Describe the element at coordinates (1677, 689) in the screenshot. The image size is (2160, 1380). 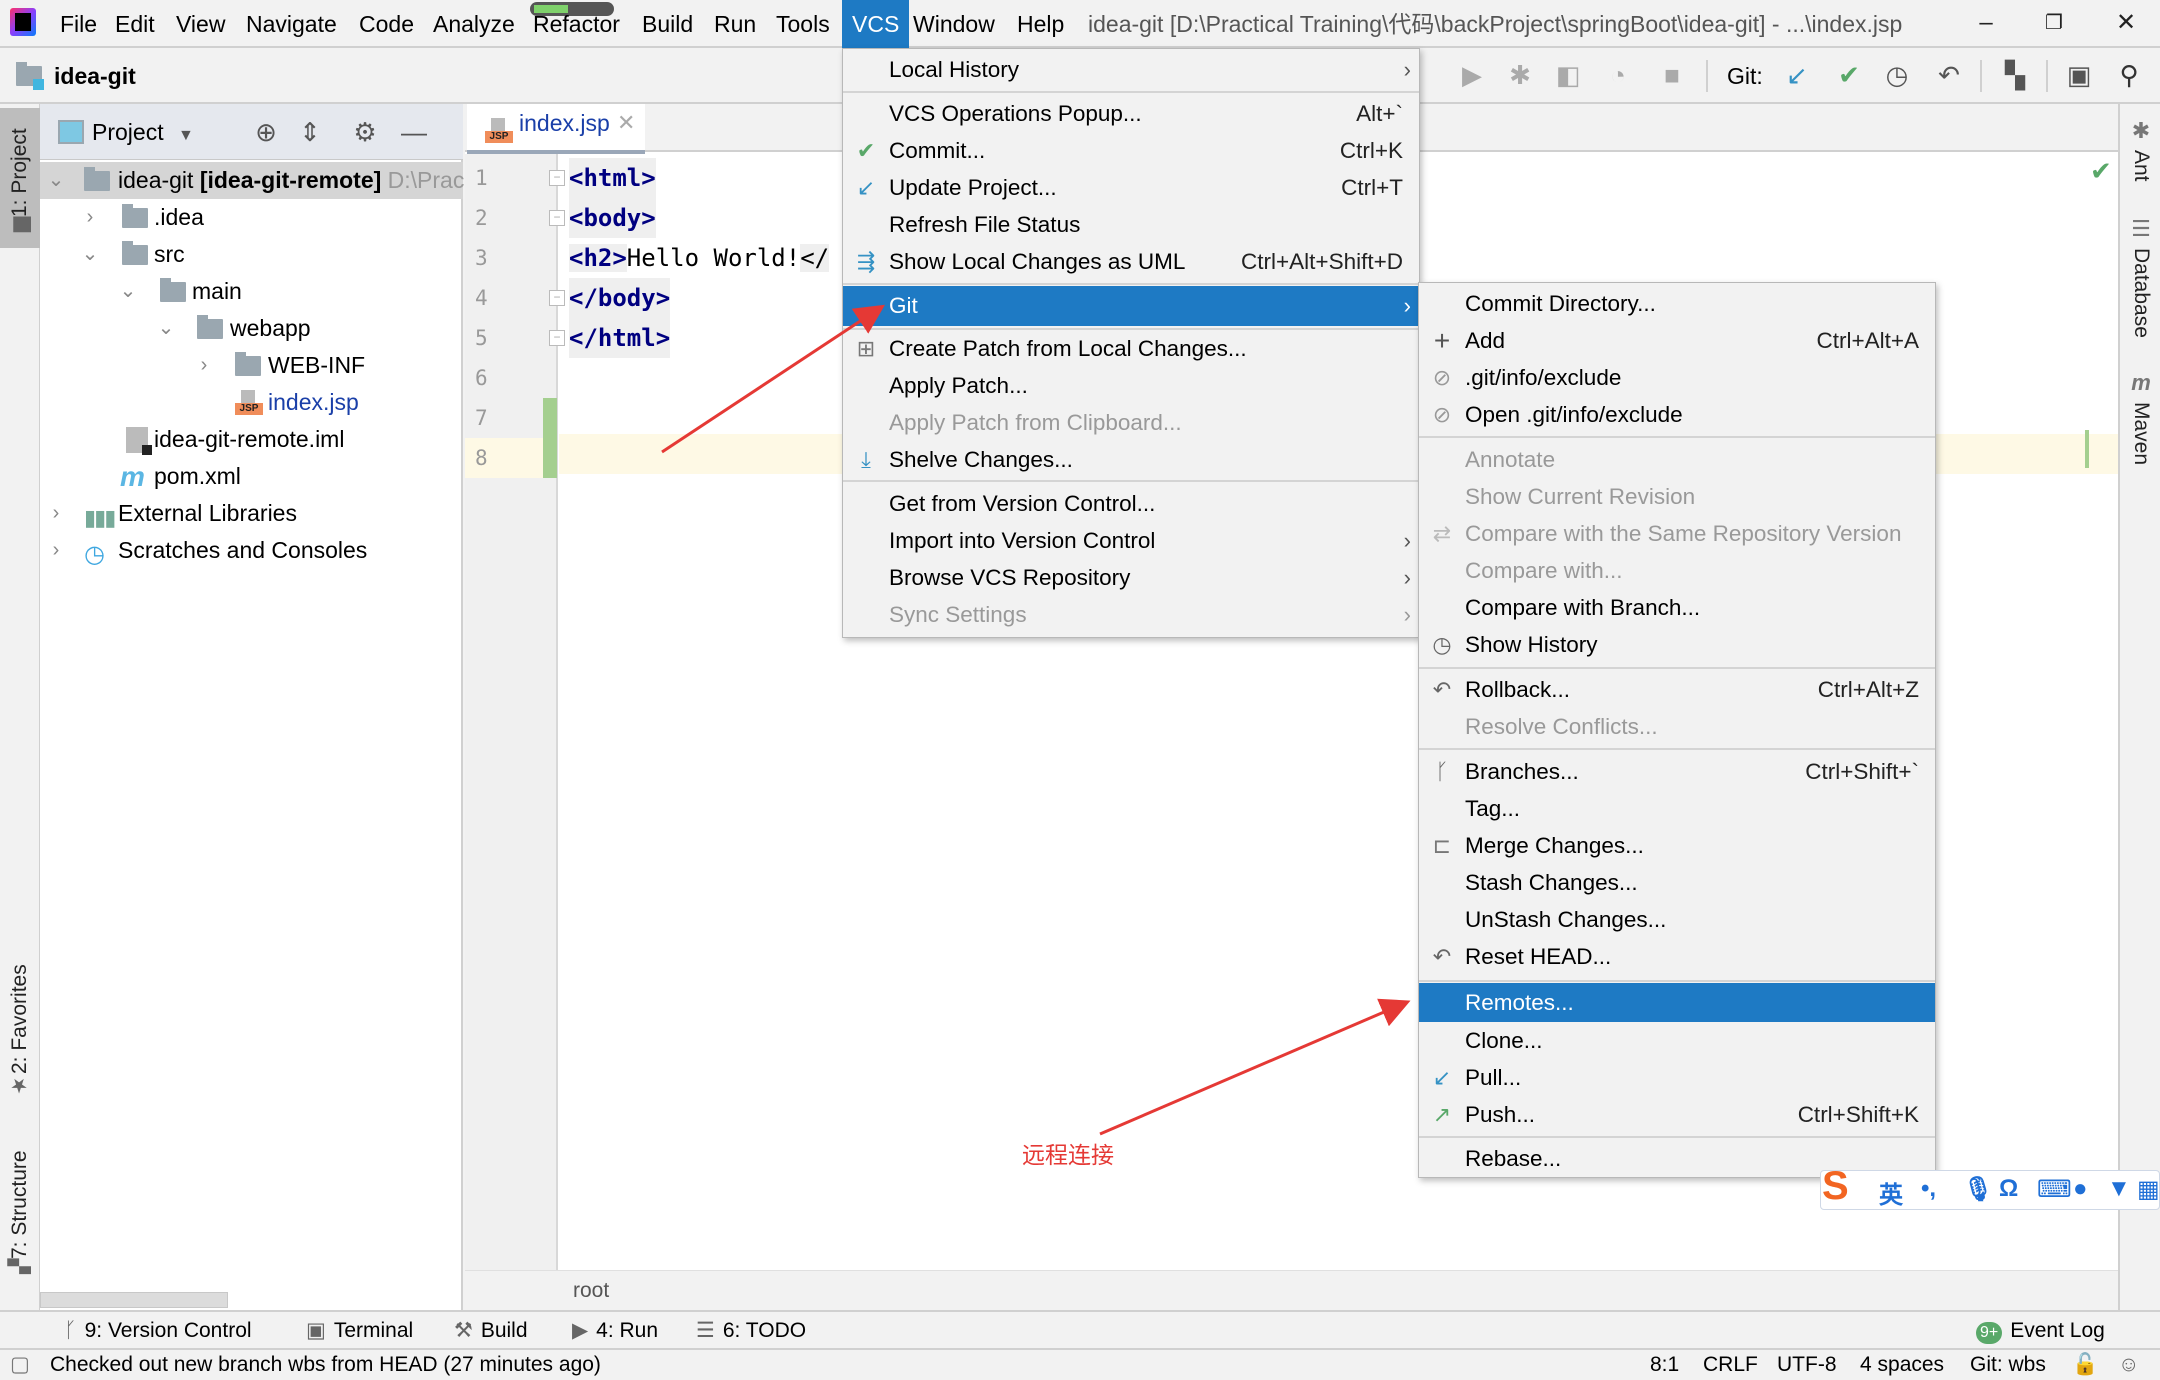
I see `menu-item-rollback: ↶ Rollback... Ctrl+Alt+Z` at that location.